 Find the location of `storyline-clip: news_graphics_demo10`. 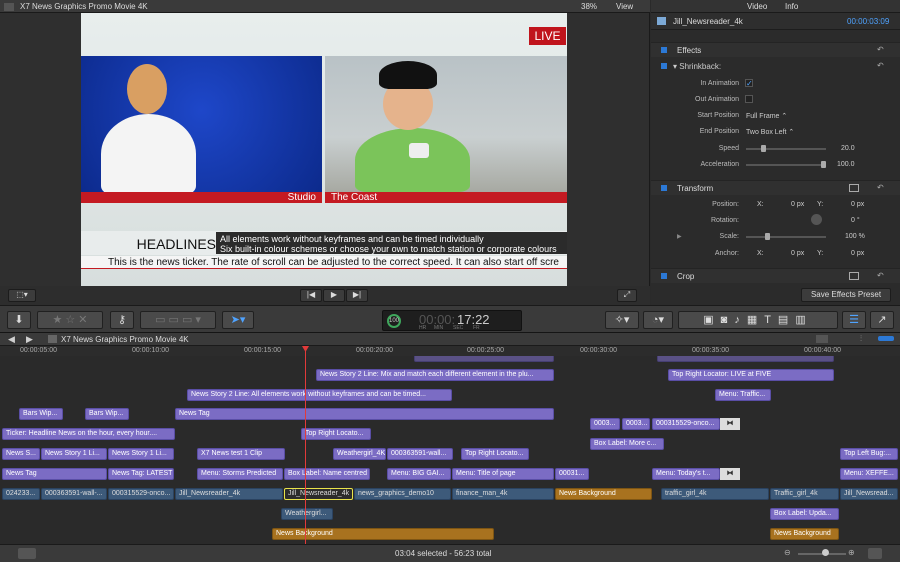

storyline-clip: news_graphics_demo10 is located at coordinates (402, 494).